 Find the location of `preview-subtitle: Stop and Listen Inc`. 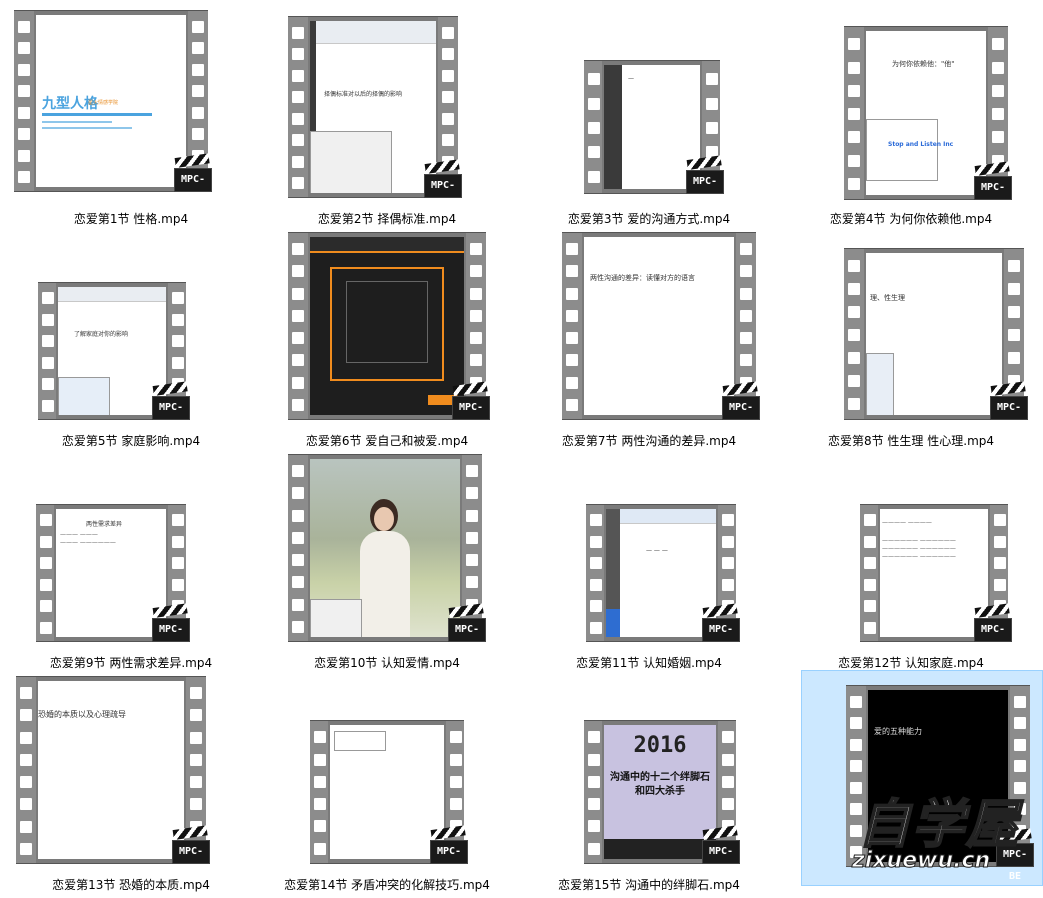

preview-subtitle: Stop and Listen Inc is located at coordinates (921, 144).